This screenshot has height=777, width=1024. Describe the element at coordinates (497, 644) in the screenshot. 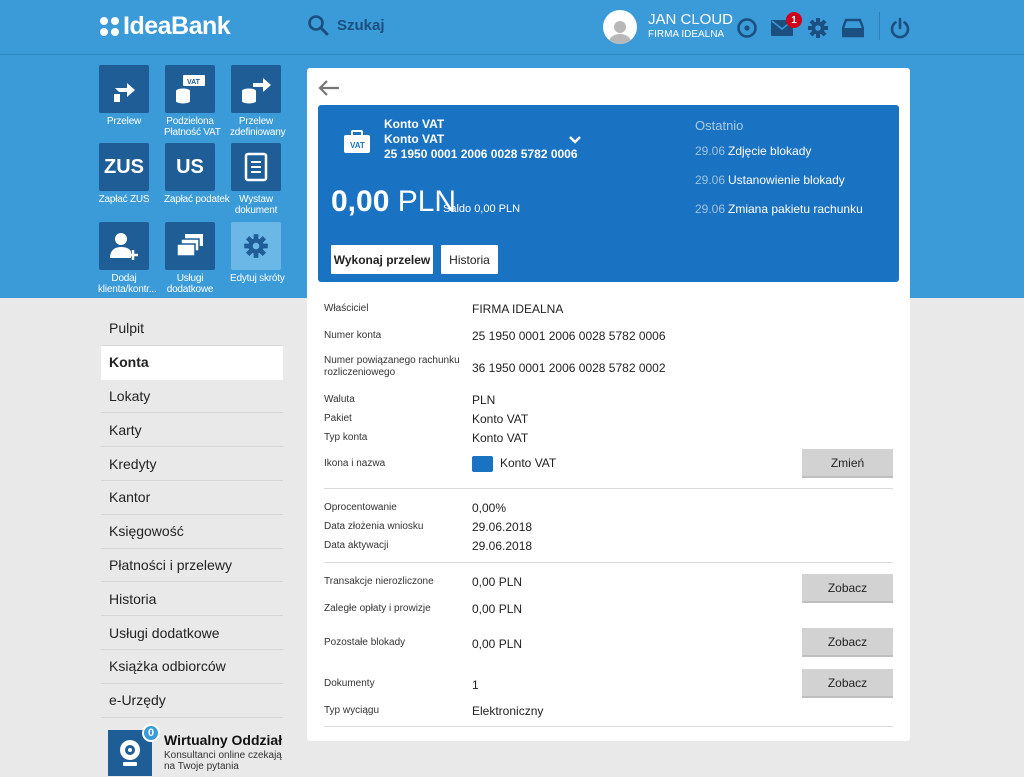

I see `blocks-value: 0,00 PLN` at that location.